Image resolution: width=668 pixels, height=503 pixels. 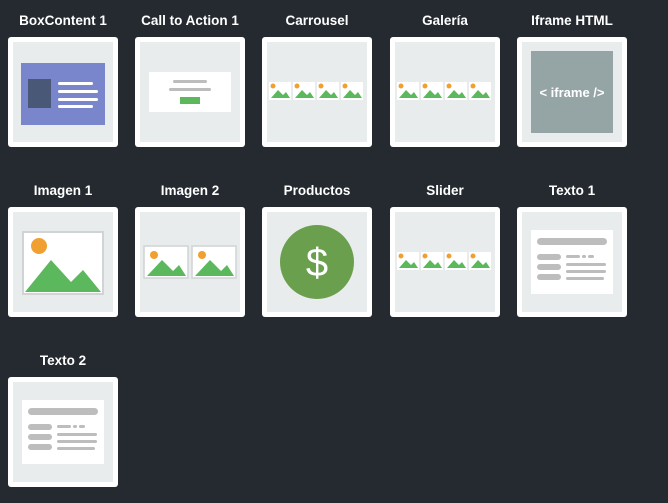 I want to click on widget-call-to-action-1: Call to Action 1, so click(x=190, y=80).